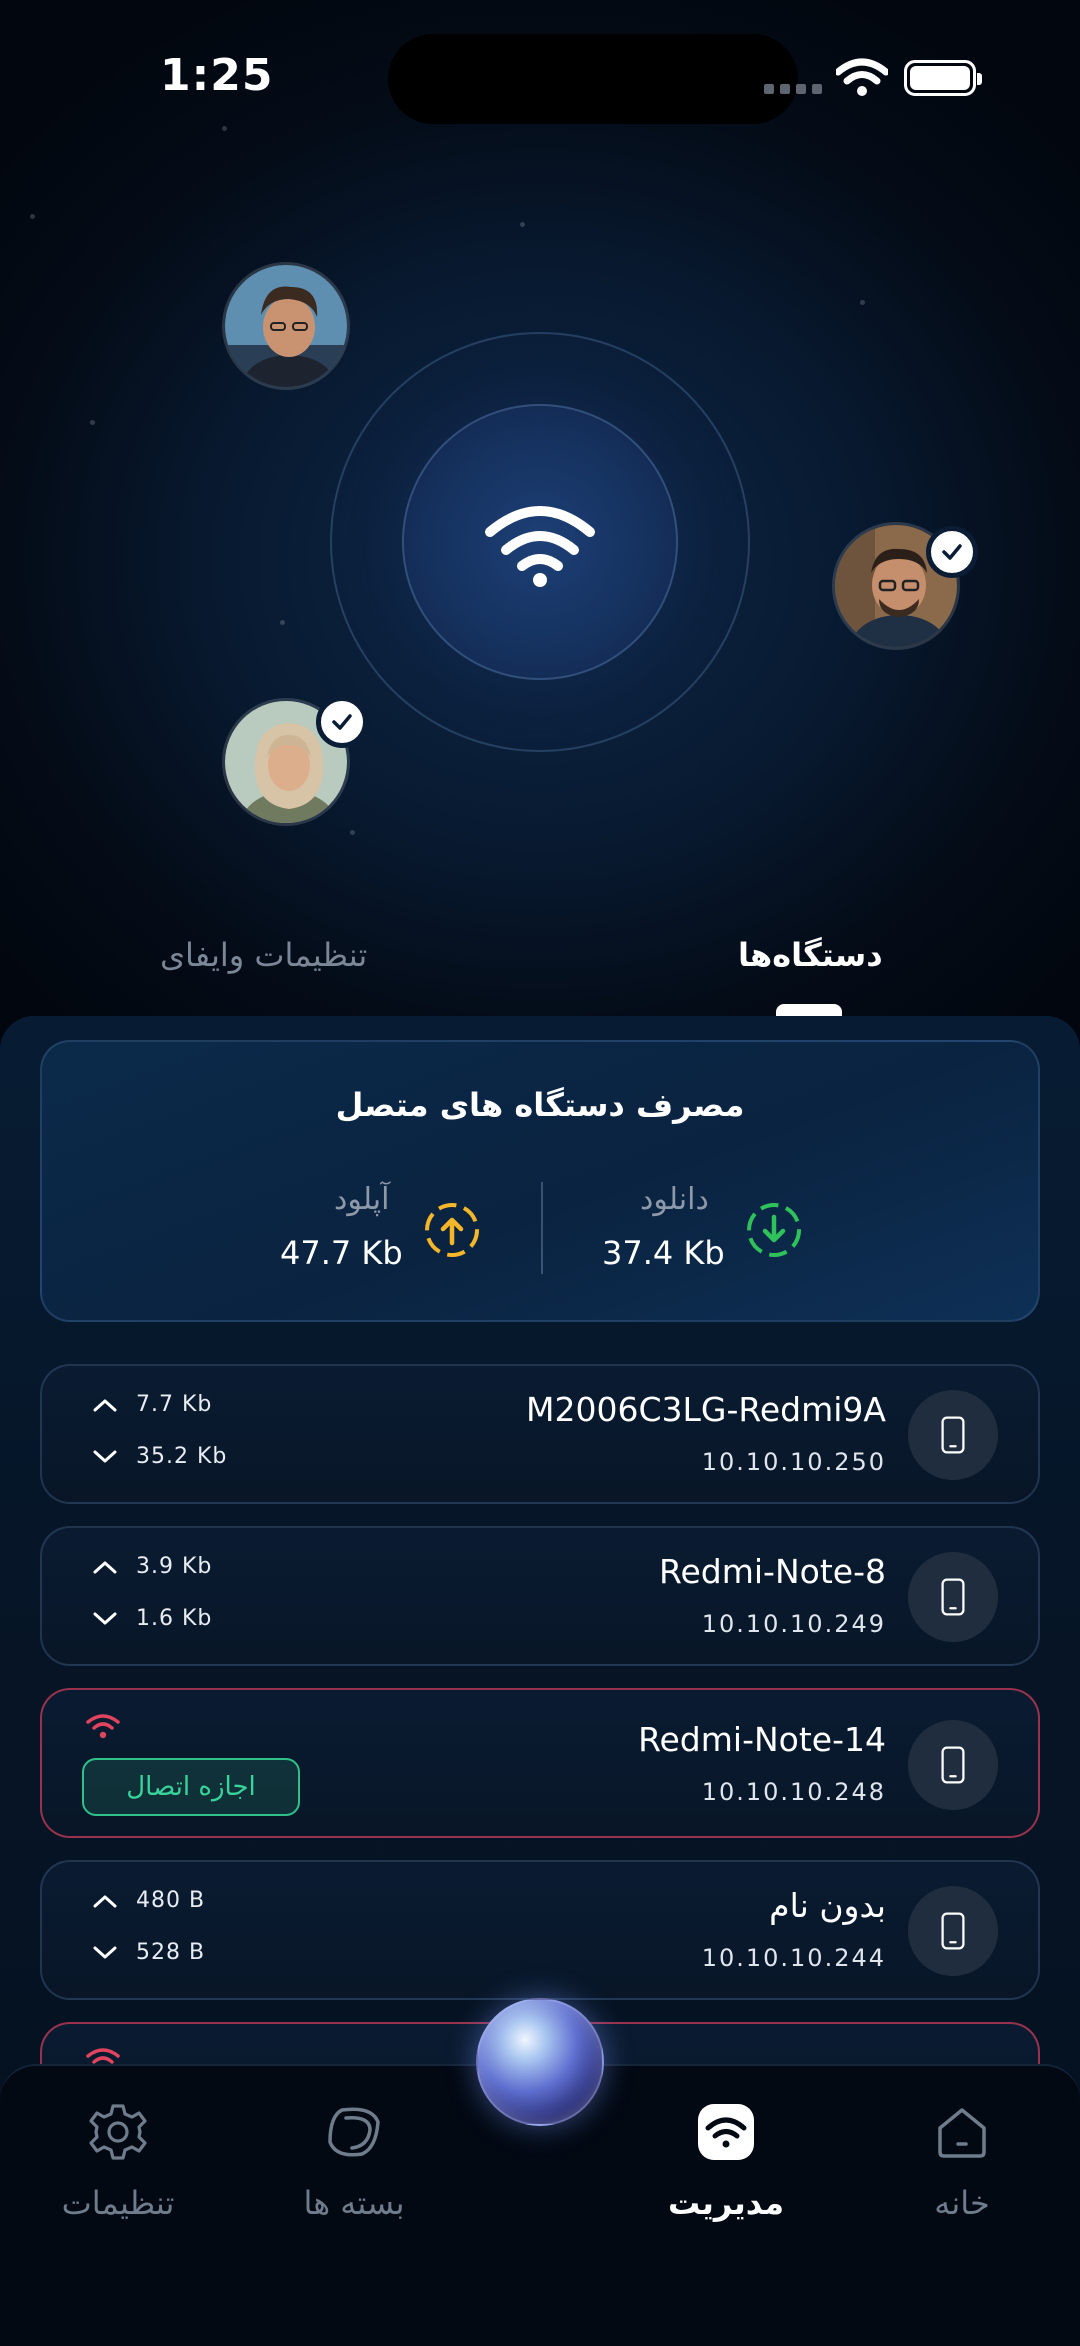 The height and width of the screenshot is (2346, 1080). I want to click on battery-icon, so click(943, 78).